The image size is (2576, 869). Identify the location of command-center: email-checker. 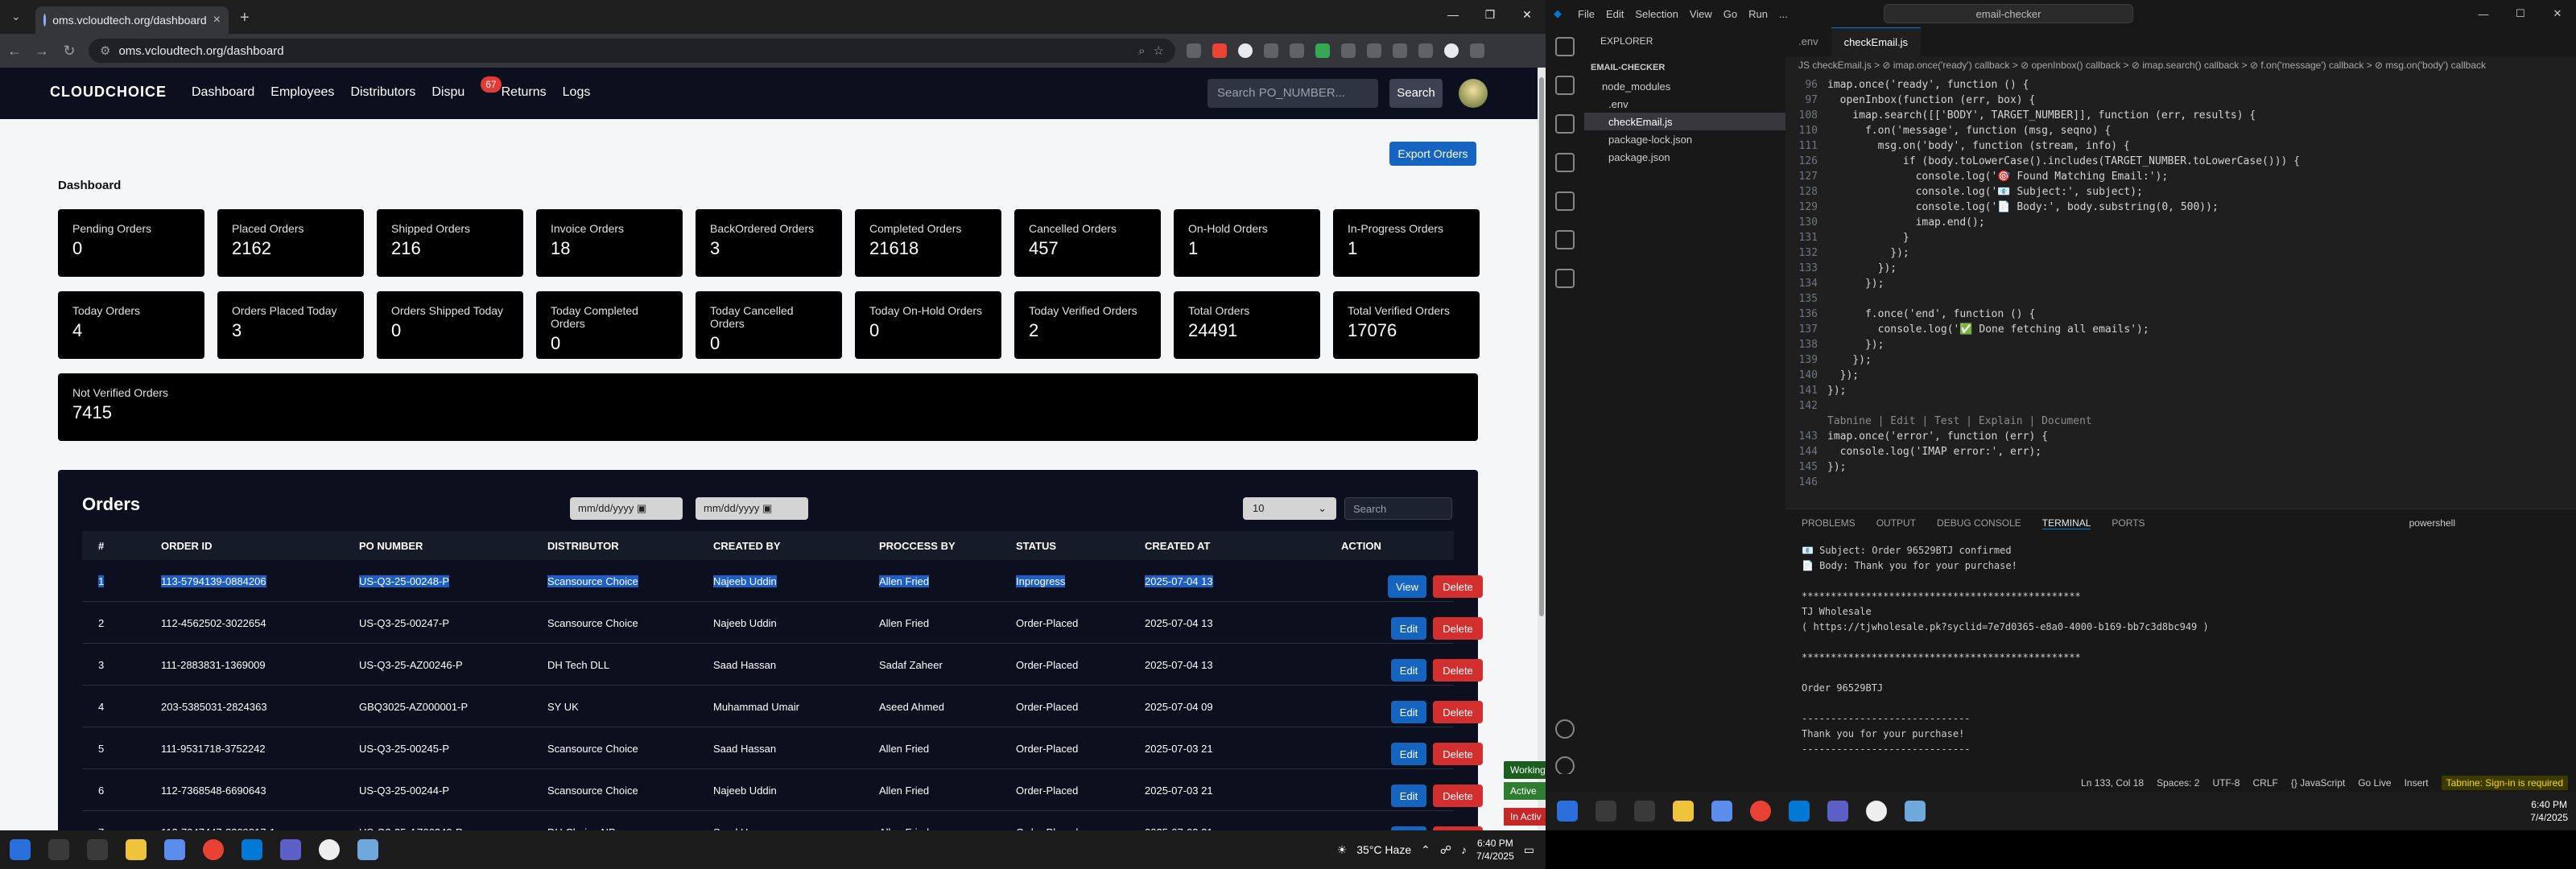
(2009, 13).